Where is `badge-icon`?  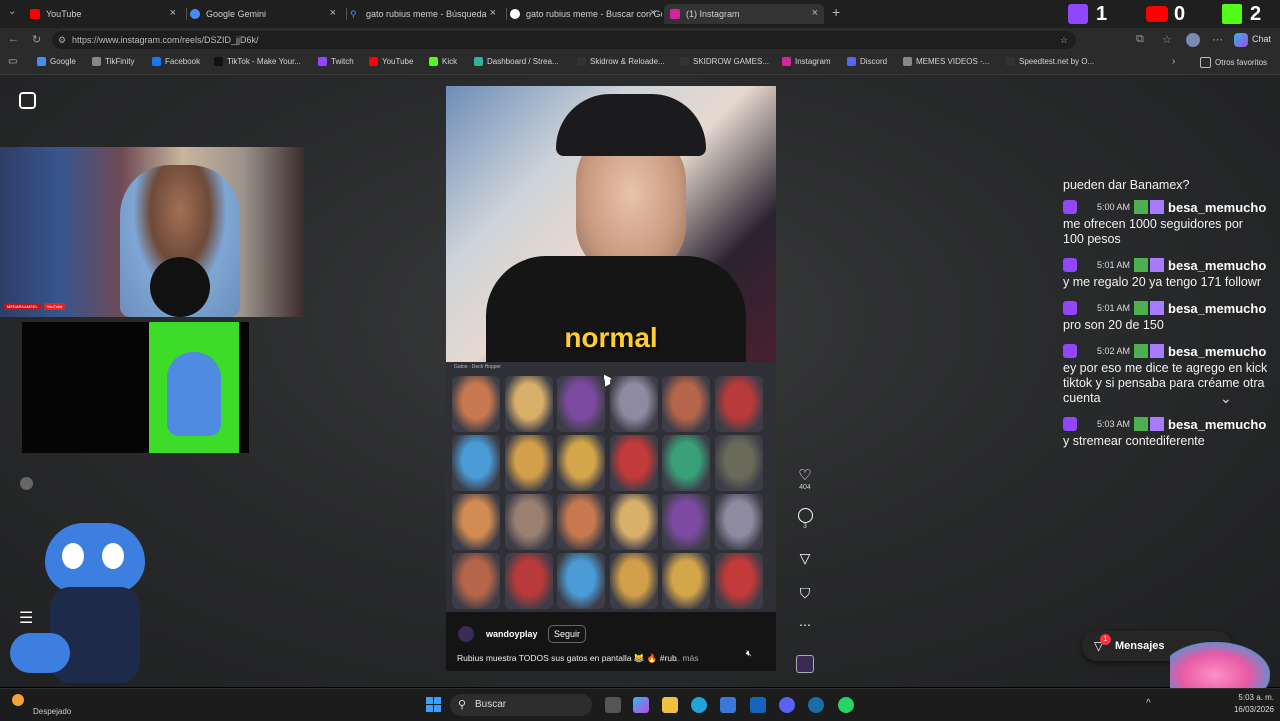
badge-icon is located at coordinates (1141, 207).